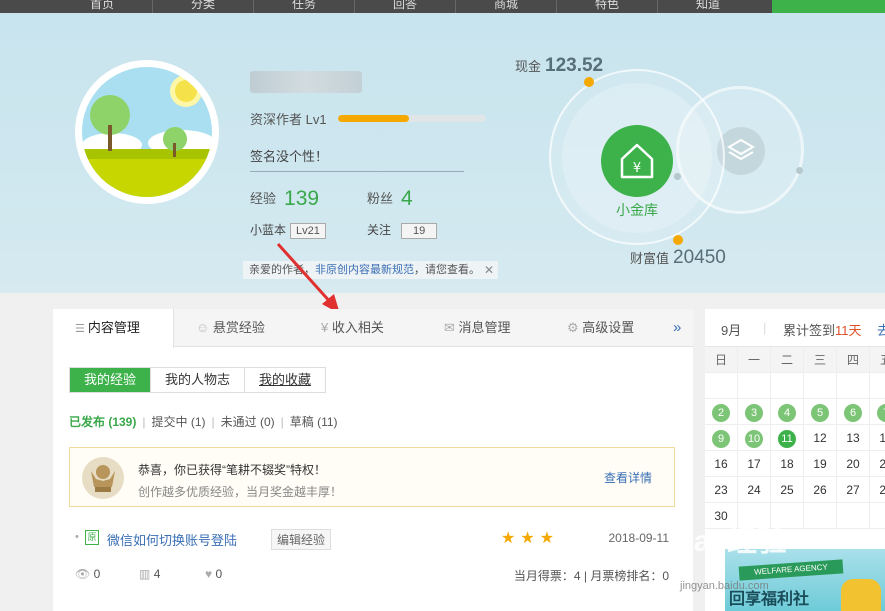 The width and height of the screenshot is (885, 611). Describe the element at coordinates (308, 278) in the screenshot. I see `annotation-arrow` at that location.